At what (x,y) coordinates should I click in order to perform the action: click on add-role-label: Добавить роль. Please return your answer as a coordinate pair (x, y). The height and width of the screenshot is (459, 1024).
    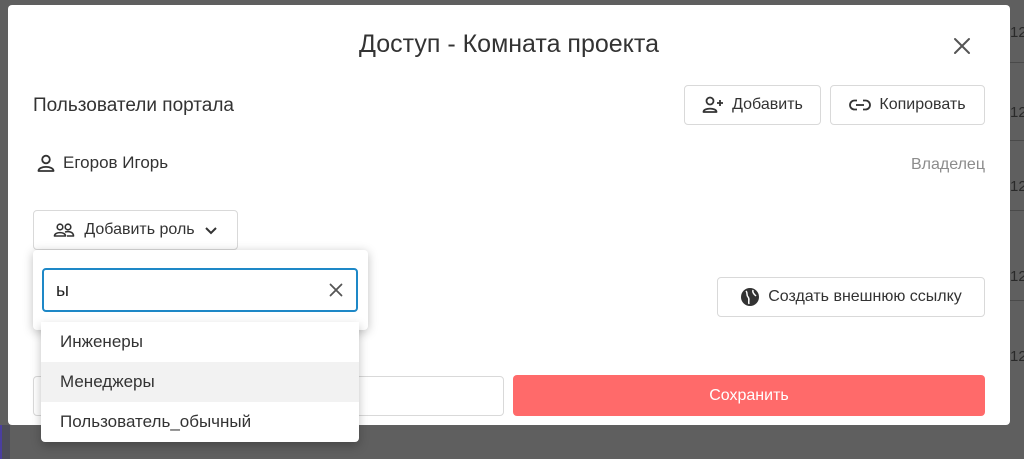
    Looking at the image, I should click on (139, 229).